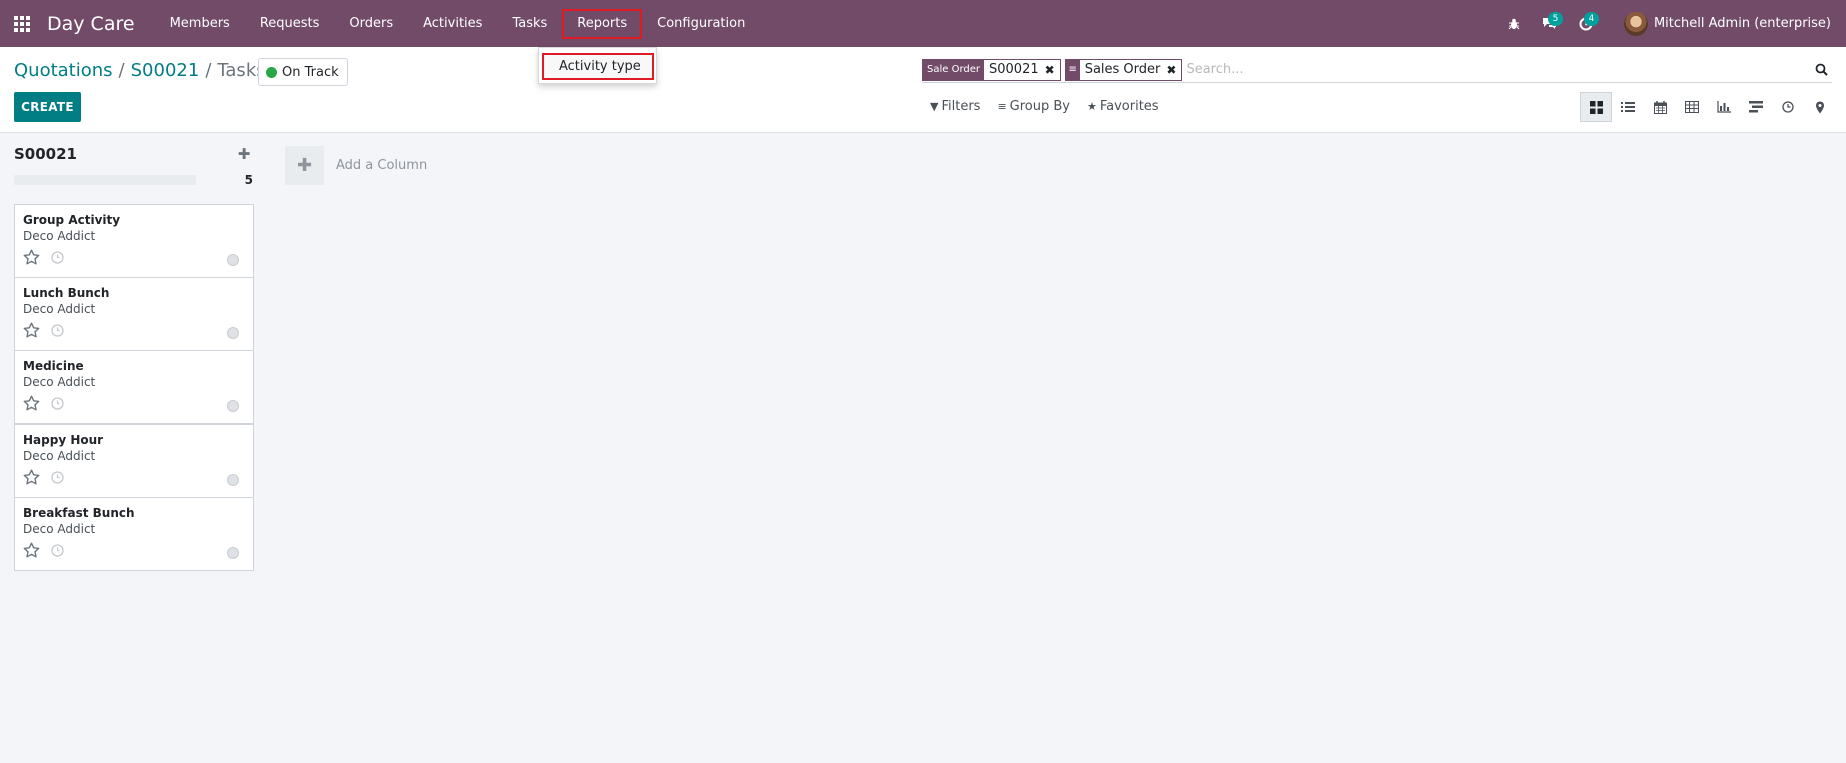 The image size is (1846, 763). What do you see at coordinates (1072, 69) in the screenshot?
I see `group-by-icon: ≡` at bounding box center [1072, 69].